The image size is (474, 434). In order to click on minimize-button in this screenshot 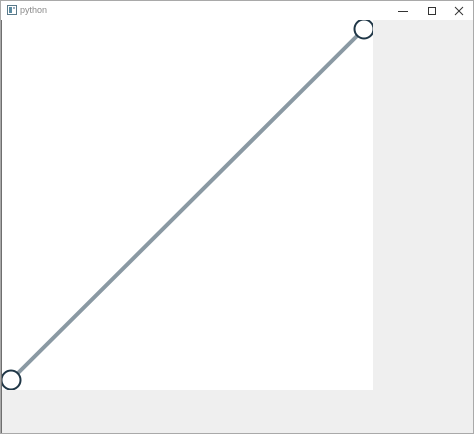, I will do `click(403, 10)`.